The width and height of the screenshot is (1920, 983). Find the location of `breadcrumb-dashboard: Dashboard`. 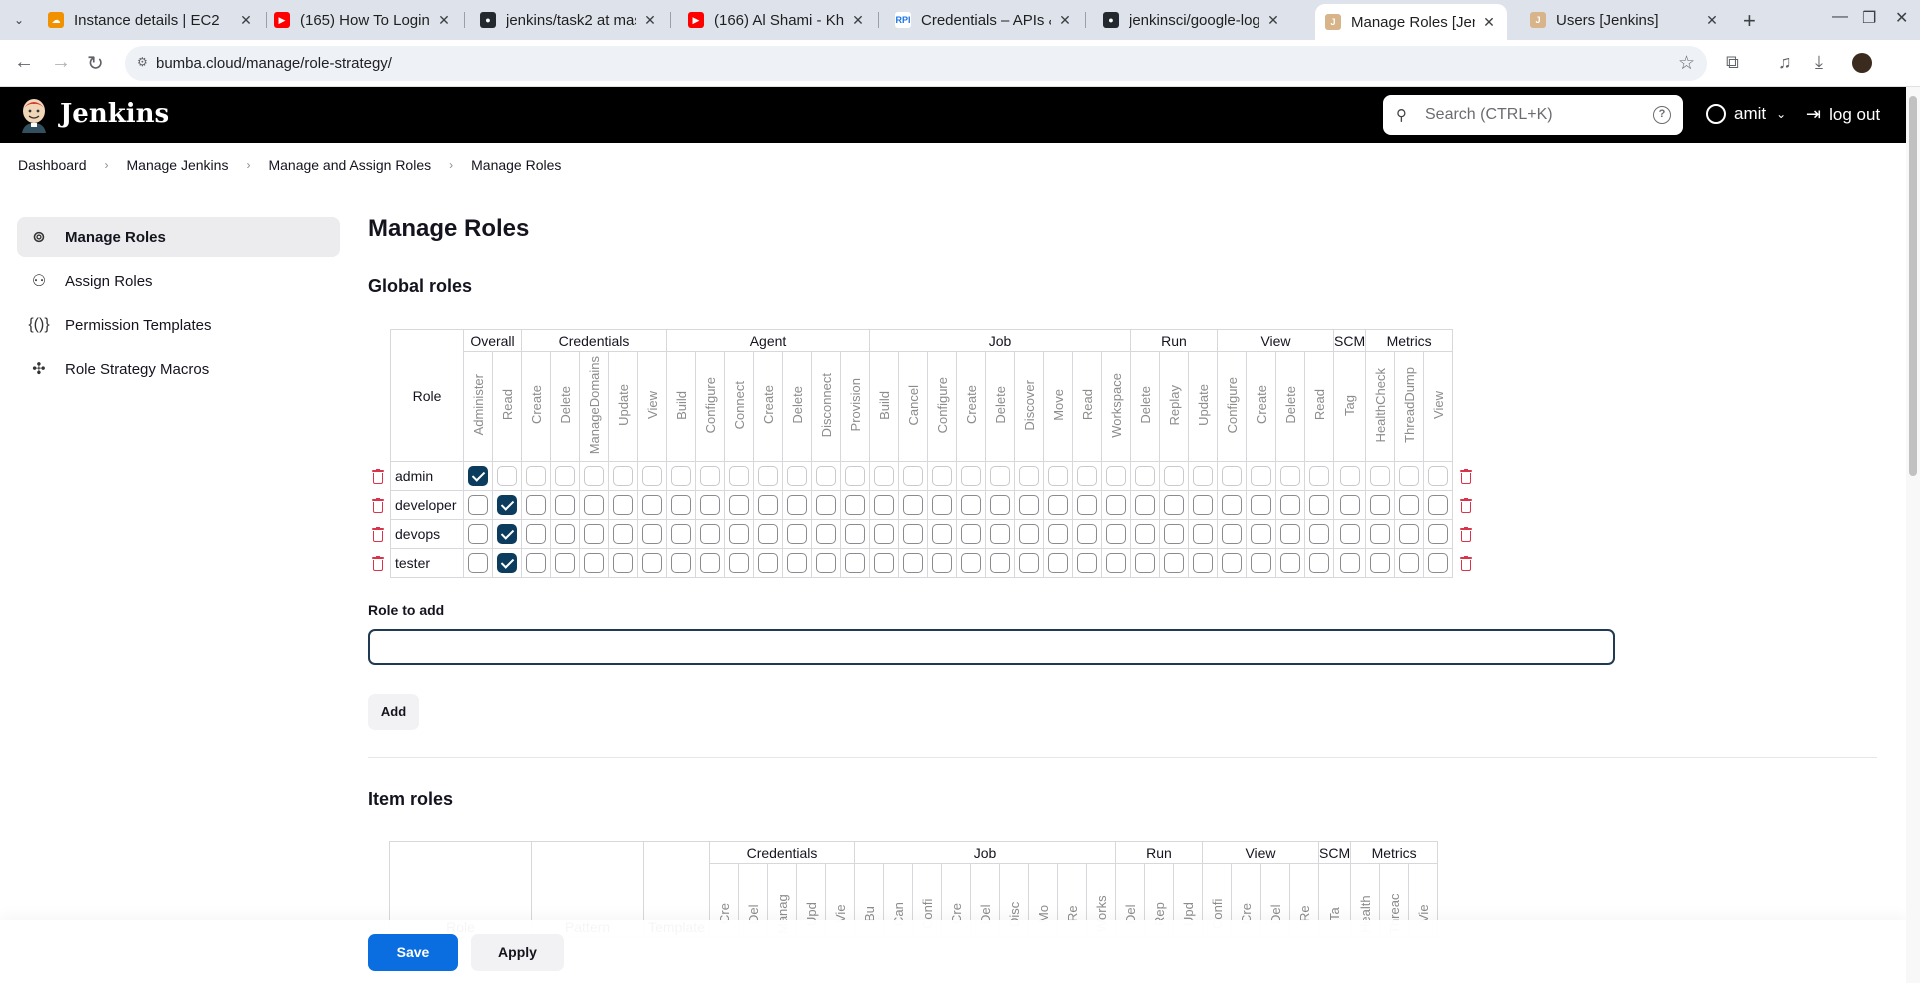

breadcrumb-dashboard: Dashboard is located at coordinates (52, 165).